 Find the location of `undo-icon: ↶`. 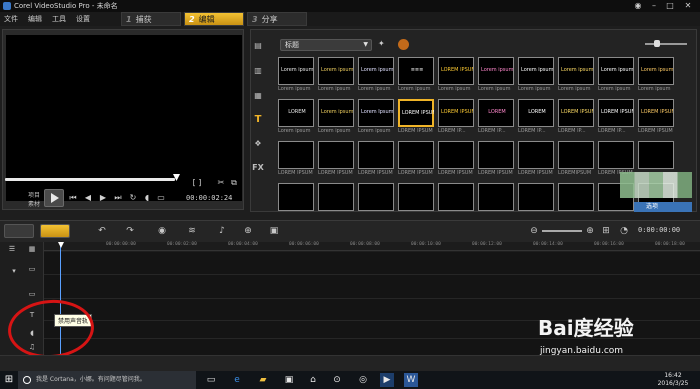

undo-icon: ↶ is located at coordinates (102, 231).